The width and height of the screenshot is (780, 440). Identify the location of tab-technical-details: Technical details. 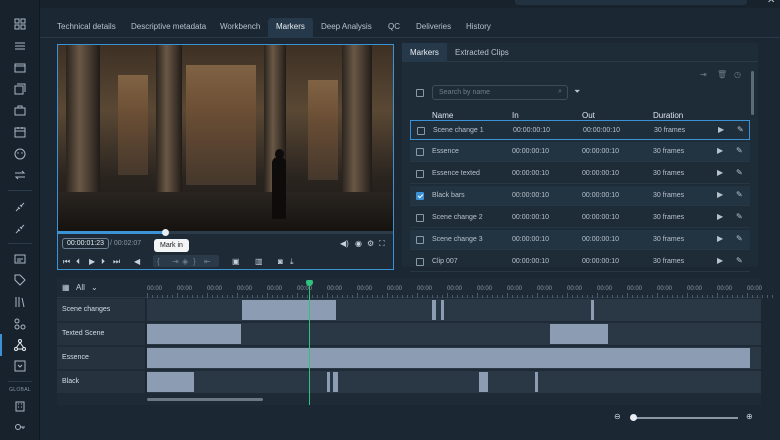
(86, 28).